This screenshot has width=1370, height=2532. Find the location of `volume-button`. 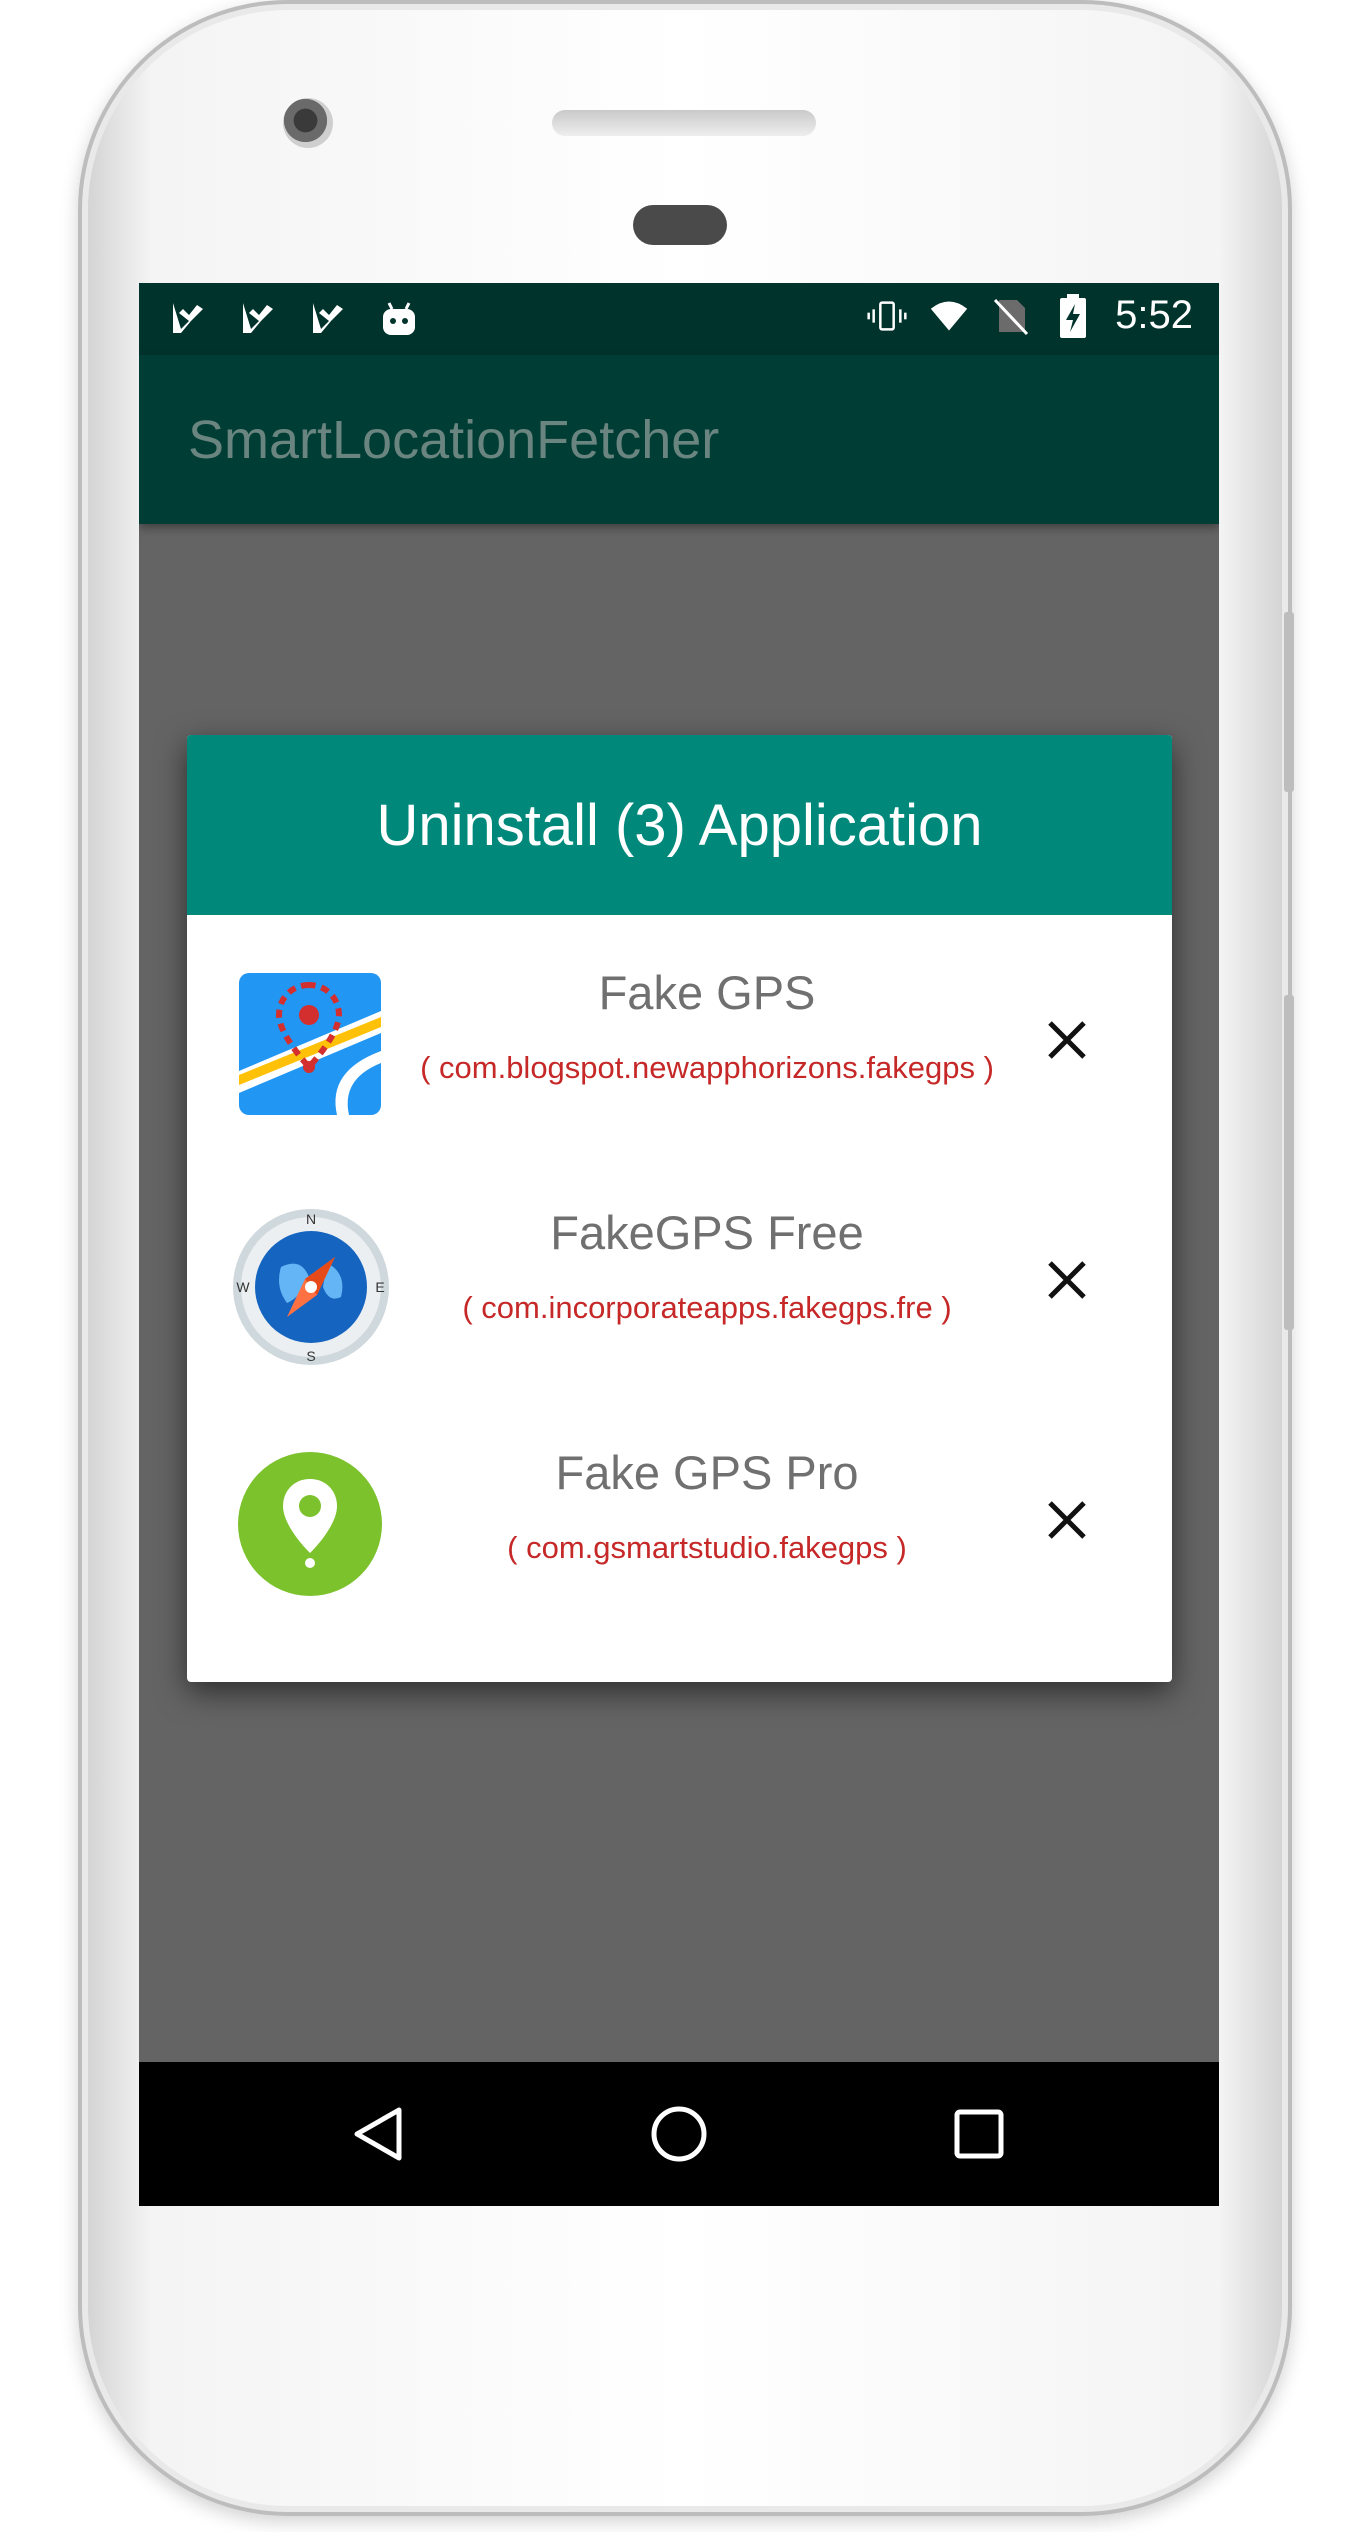

volume-button is located at coordinates (1289, 1162).